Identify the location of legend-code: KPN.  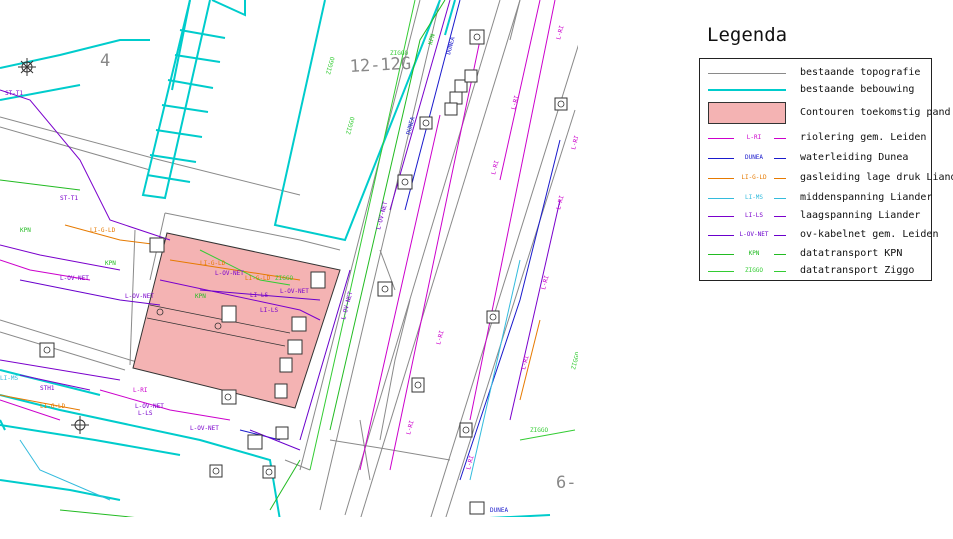
(754, 253).